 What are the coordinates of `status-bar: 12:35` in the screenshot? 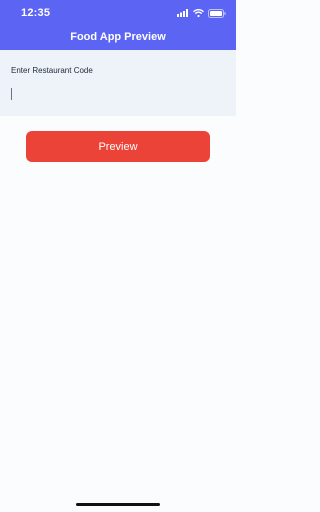 It's located at (118, 13).